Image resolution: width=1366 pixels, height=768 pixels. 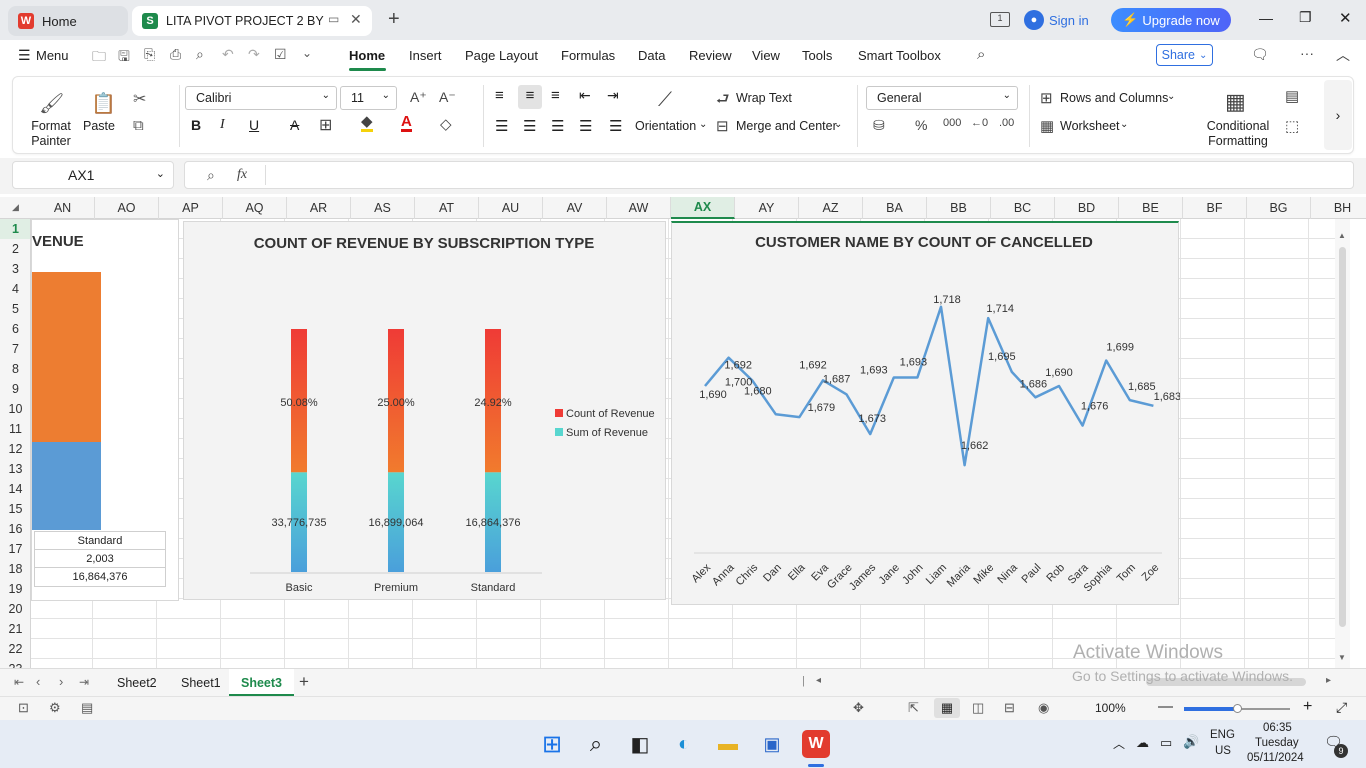 What do you see at coordinates (446, 124) in the screenshot?
I see `clear-format-icon: ◇` at bounding box center [446, 124].